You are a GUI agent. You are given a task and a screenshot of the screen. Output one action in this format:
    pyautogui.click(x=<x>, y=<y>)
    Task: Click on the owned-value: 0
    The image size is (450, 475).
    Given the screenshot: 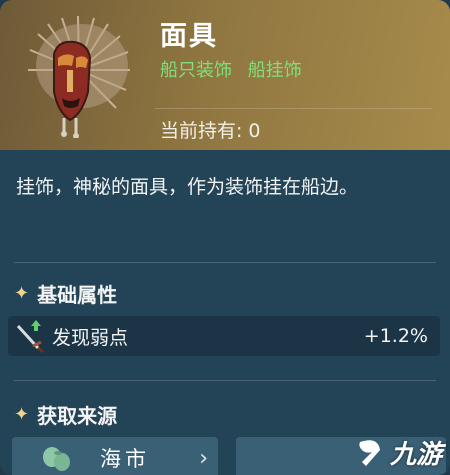 What is the action you would take?
    pyautogui.click(x=254, y=131)
    